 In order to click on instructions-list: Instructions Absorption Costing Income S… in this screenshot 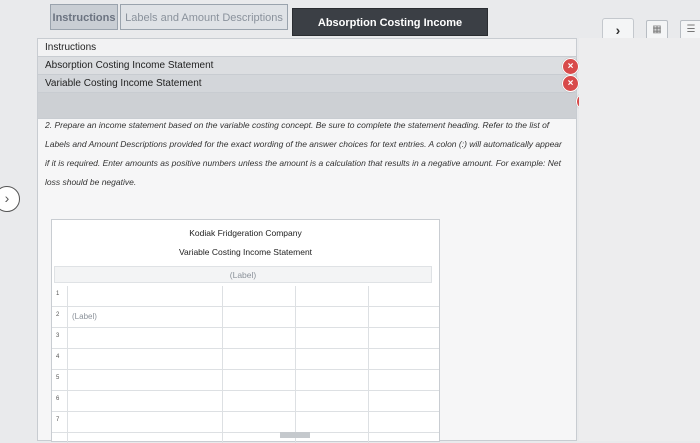, I will do `click(307, 79)`.